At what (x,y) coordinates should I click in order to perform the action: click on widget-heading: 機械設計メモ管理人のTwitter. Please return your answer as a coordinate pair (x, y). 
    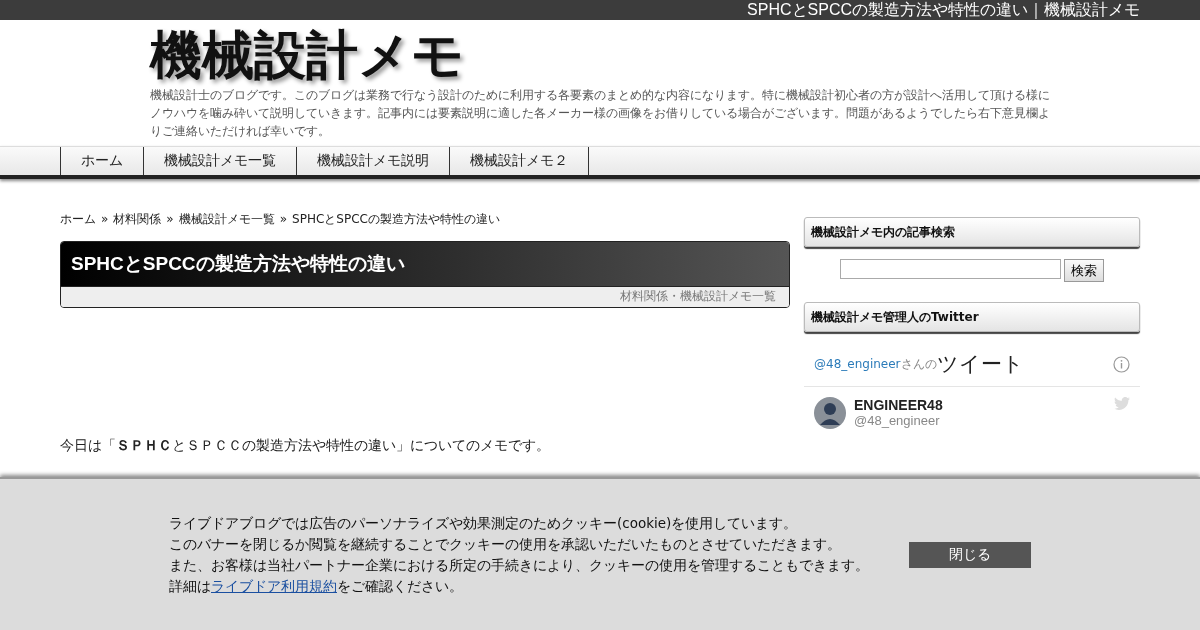
    Looking at the image, I should click on (972, 317).